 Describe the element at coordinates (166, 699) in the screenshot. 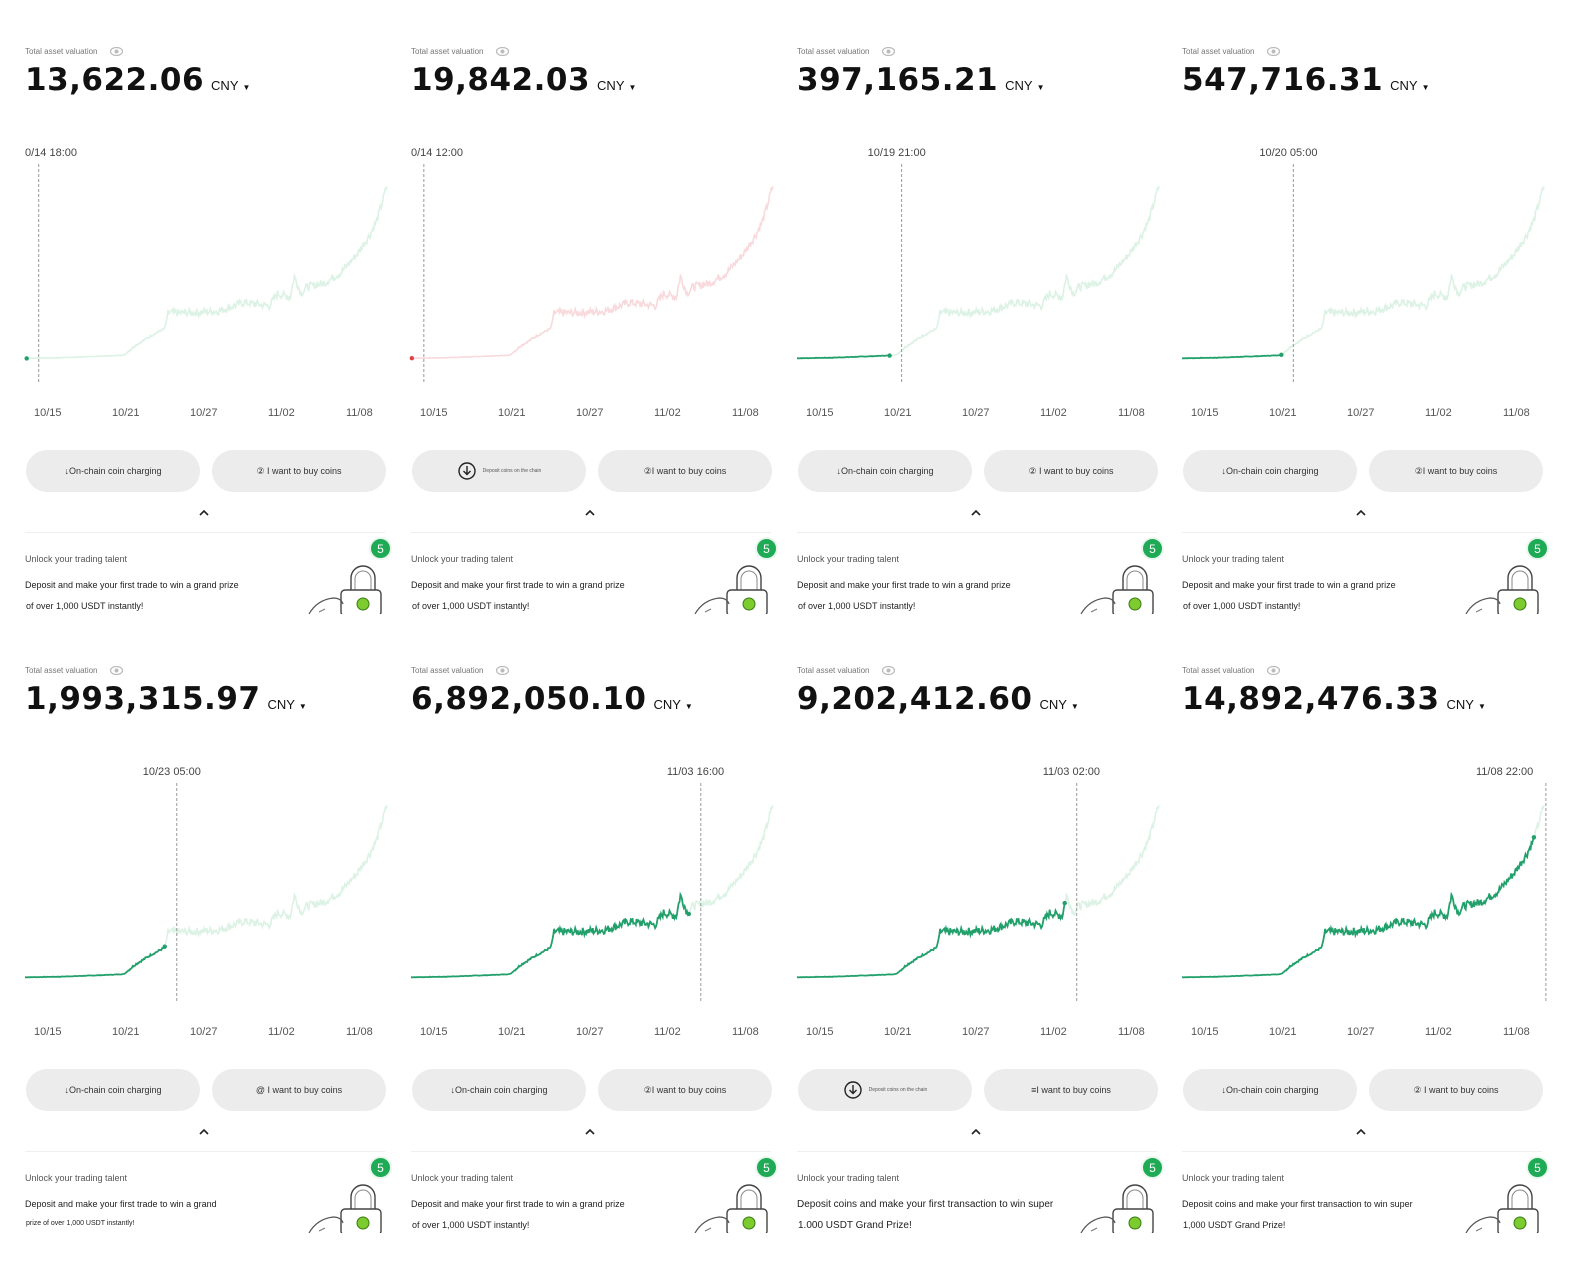

I see `asset-value-row: 1,993,315.97 CNY ▼` at that location.